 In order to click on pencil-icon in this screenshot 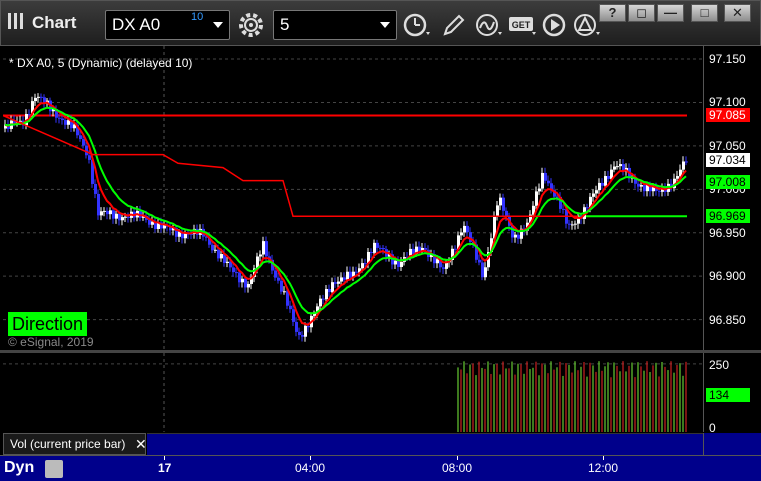, I will do `click(454, 25)`.